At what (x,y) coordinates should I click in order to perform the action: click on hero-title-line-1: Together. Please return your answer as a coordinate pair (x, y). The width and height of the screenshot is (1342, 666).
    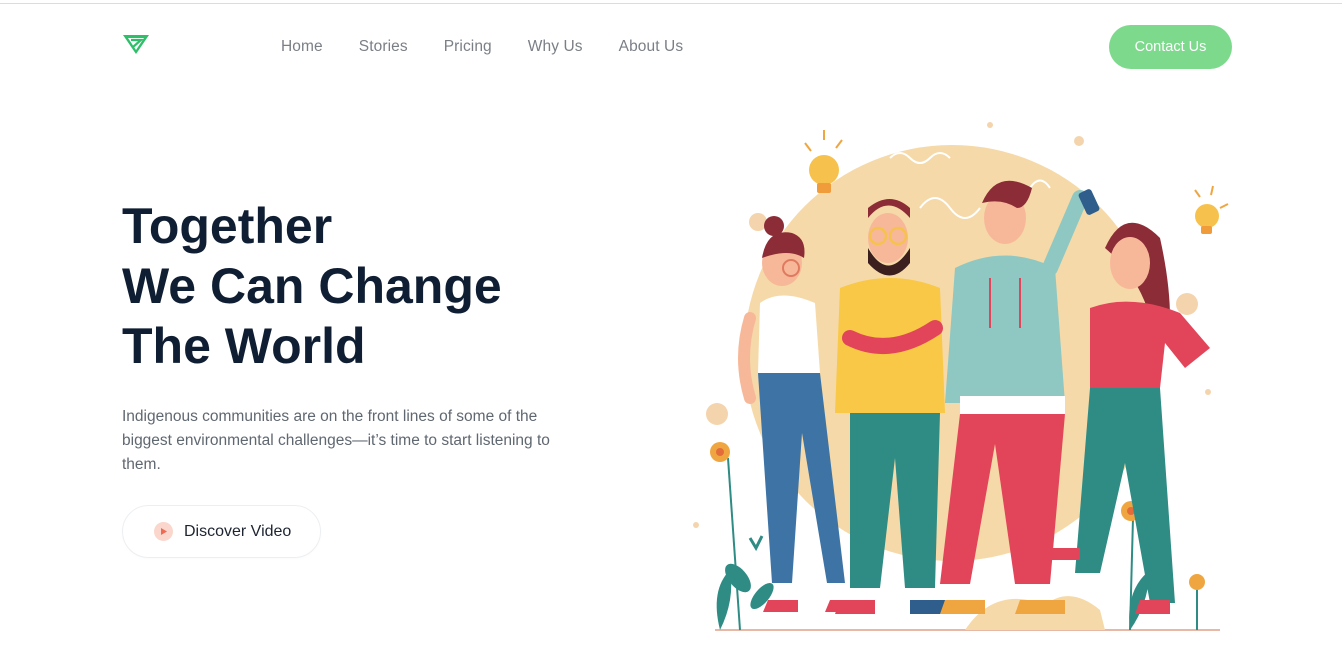
    Looking at the image, I should click on (227, 226).